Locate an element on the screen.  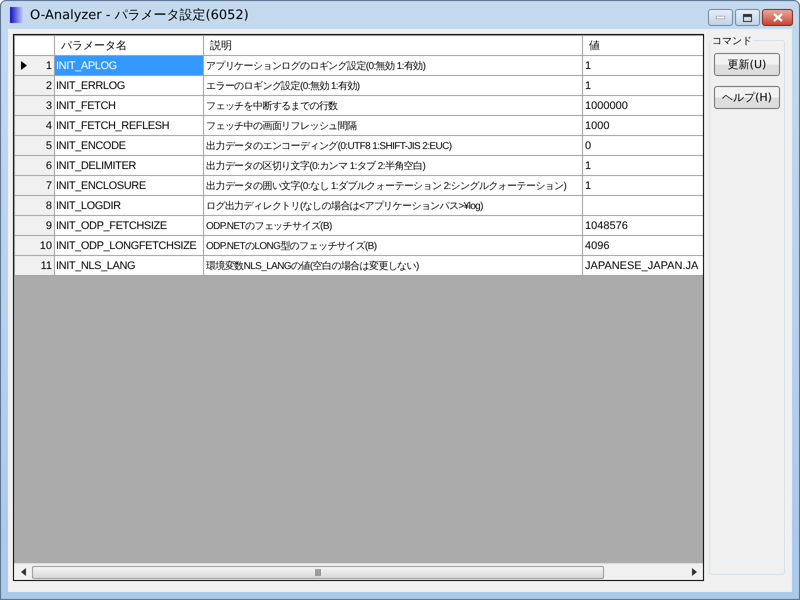
row-pointer-icon is located at coordinates (24, 65).